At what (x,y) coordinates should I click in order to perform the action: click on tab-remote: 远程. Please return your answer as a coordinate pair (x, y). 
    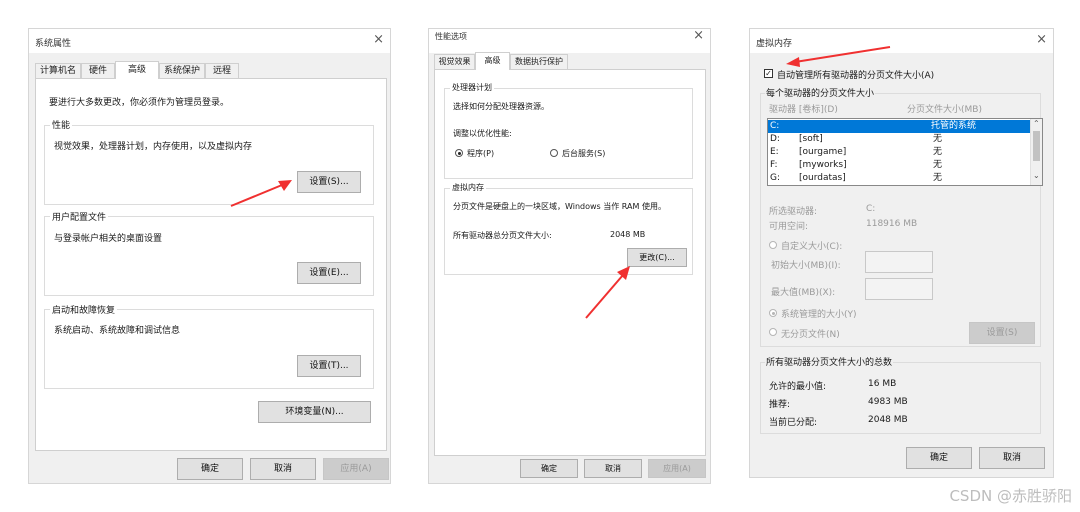
    Looking at the image, I should click on (222, 70).